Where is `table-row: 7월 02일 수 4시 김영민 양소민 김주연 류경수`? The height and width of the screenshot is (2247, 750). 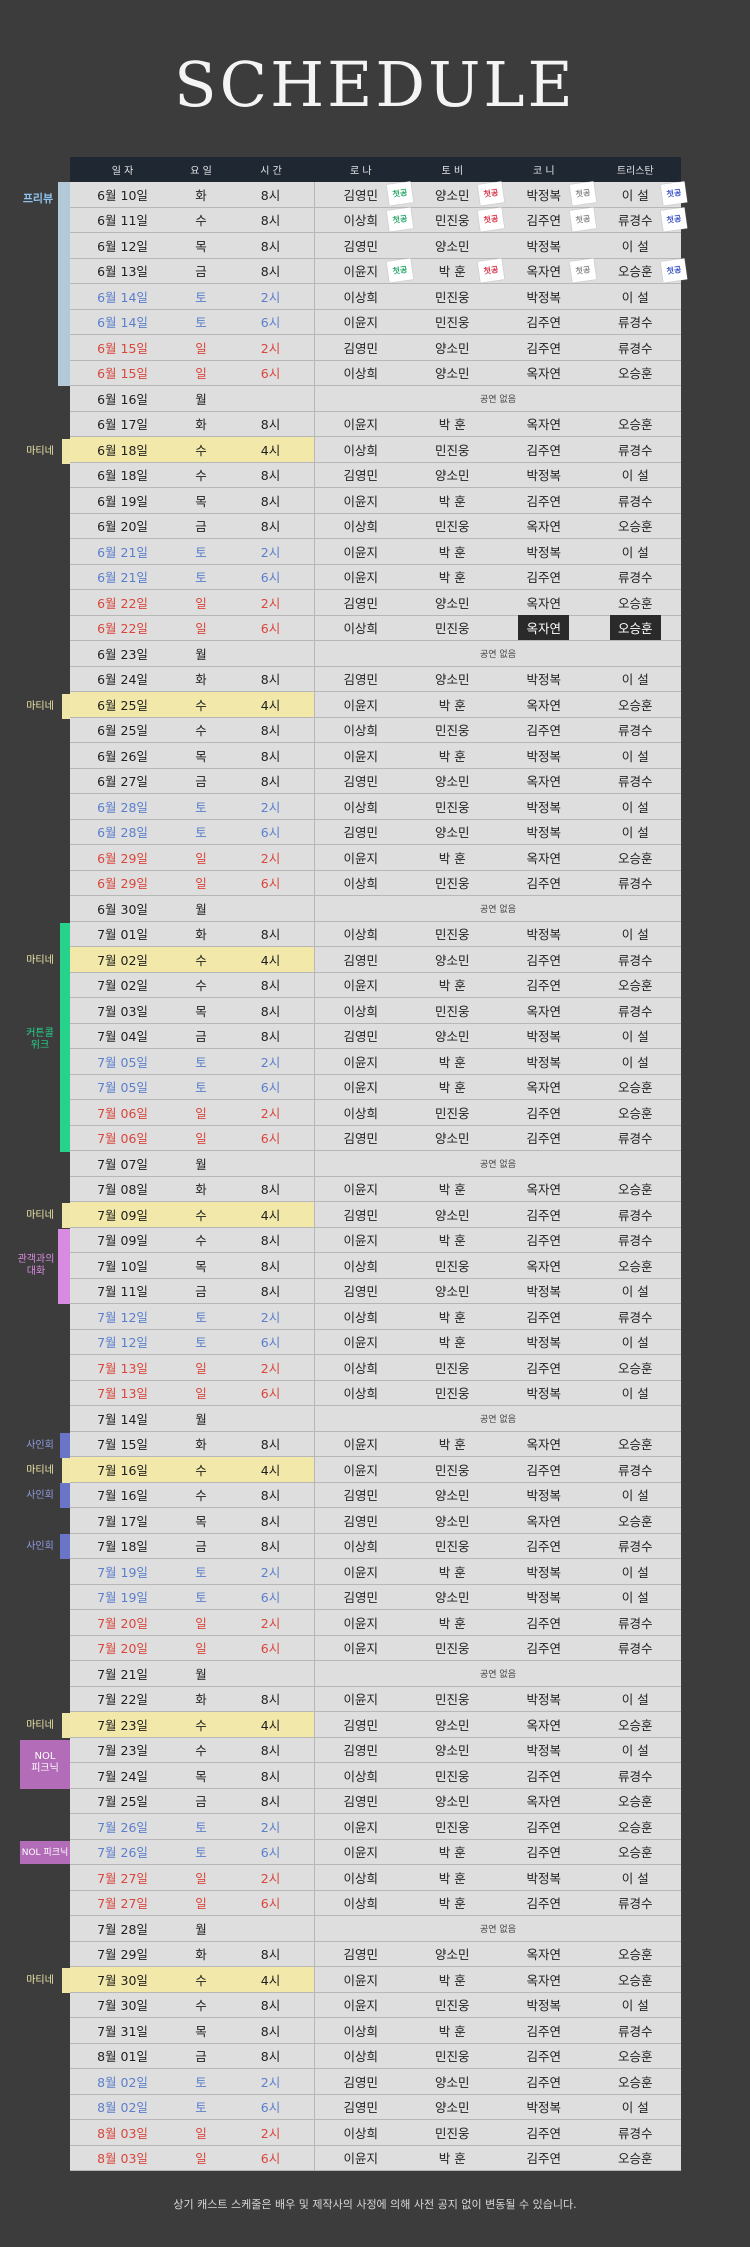
table-row: 7월 02일 수 4시 김영민 양소민 김주연 류경수 is located at coordinates (375, 960).